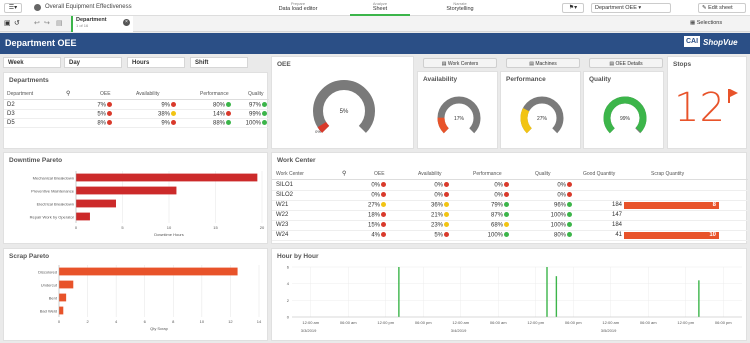 The image size is (750, 343). I want to click on step-back-icon: ↩, so click(37, 23).